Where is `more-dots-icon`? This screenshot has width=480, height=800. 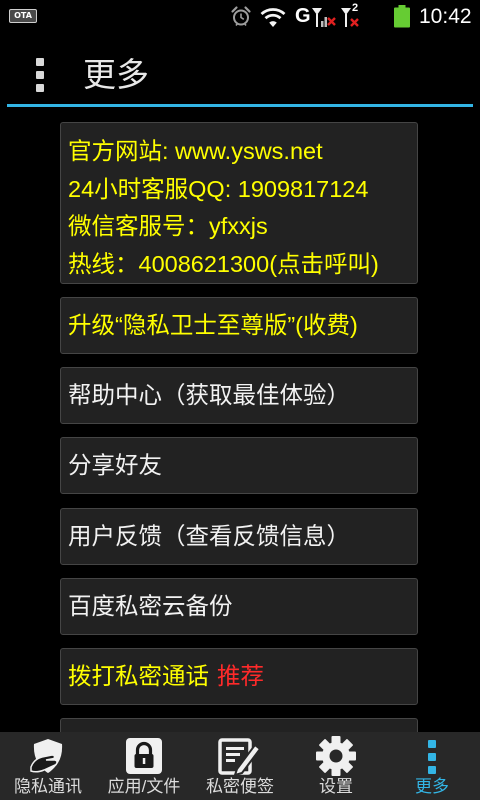
more-dots-icon is located at coordinates (432, 756).